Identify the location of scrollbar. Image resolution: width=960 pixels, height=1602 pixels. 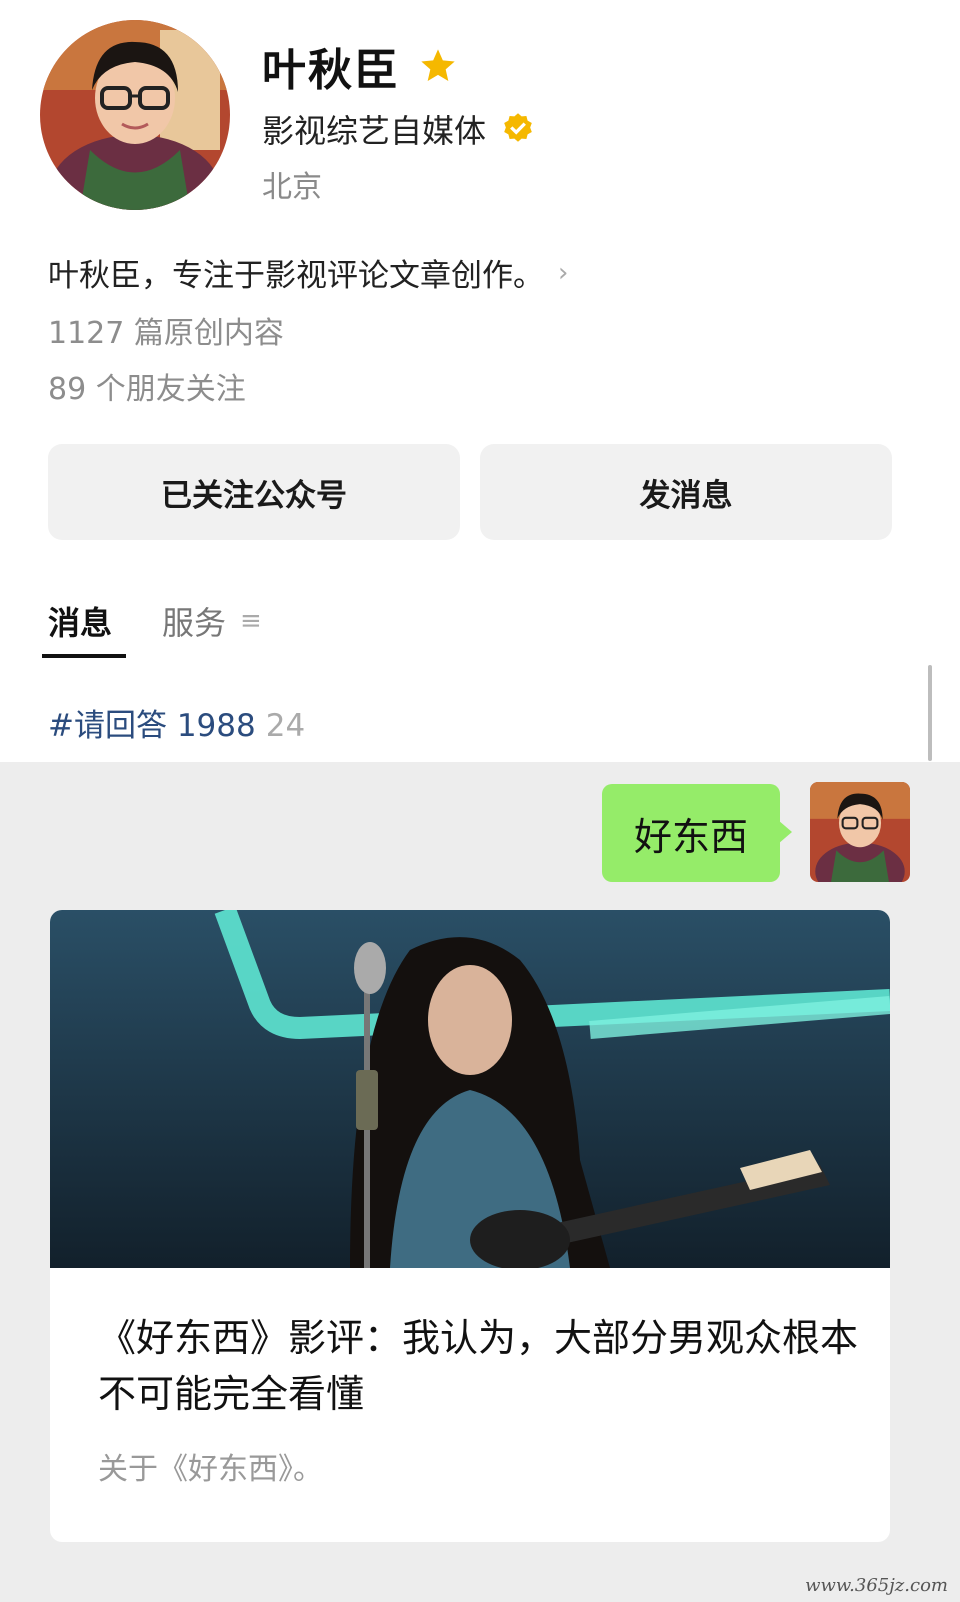
(930, 713).